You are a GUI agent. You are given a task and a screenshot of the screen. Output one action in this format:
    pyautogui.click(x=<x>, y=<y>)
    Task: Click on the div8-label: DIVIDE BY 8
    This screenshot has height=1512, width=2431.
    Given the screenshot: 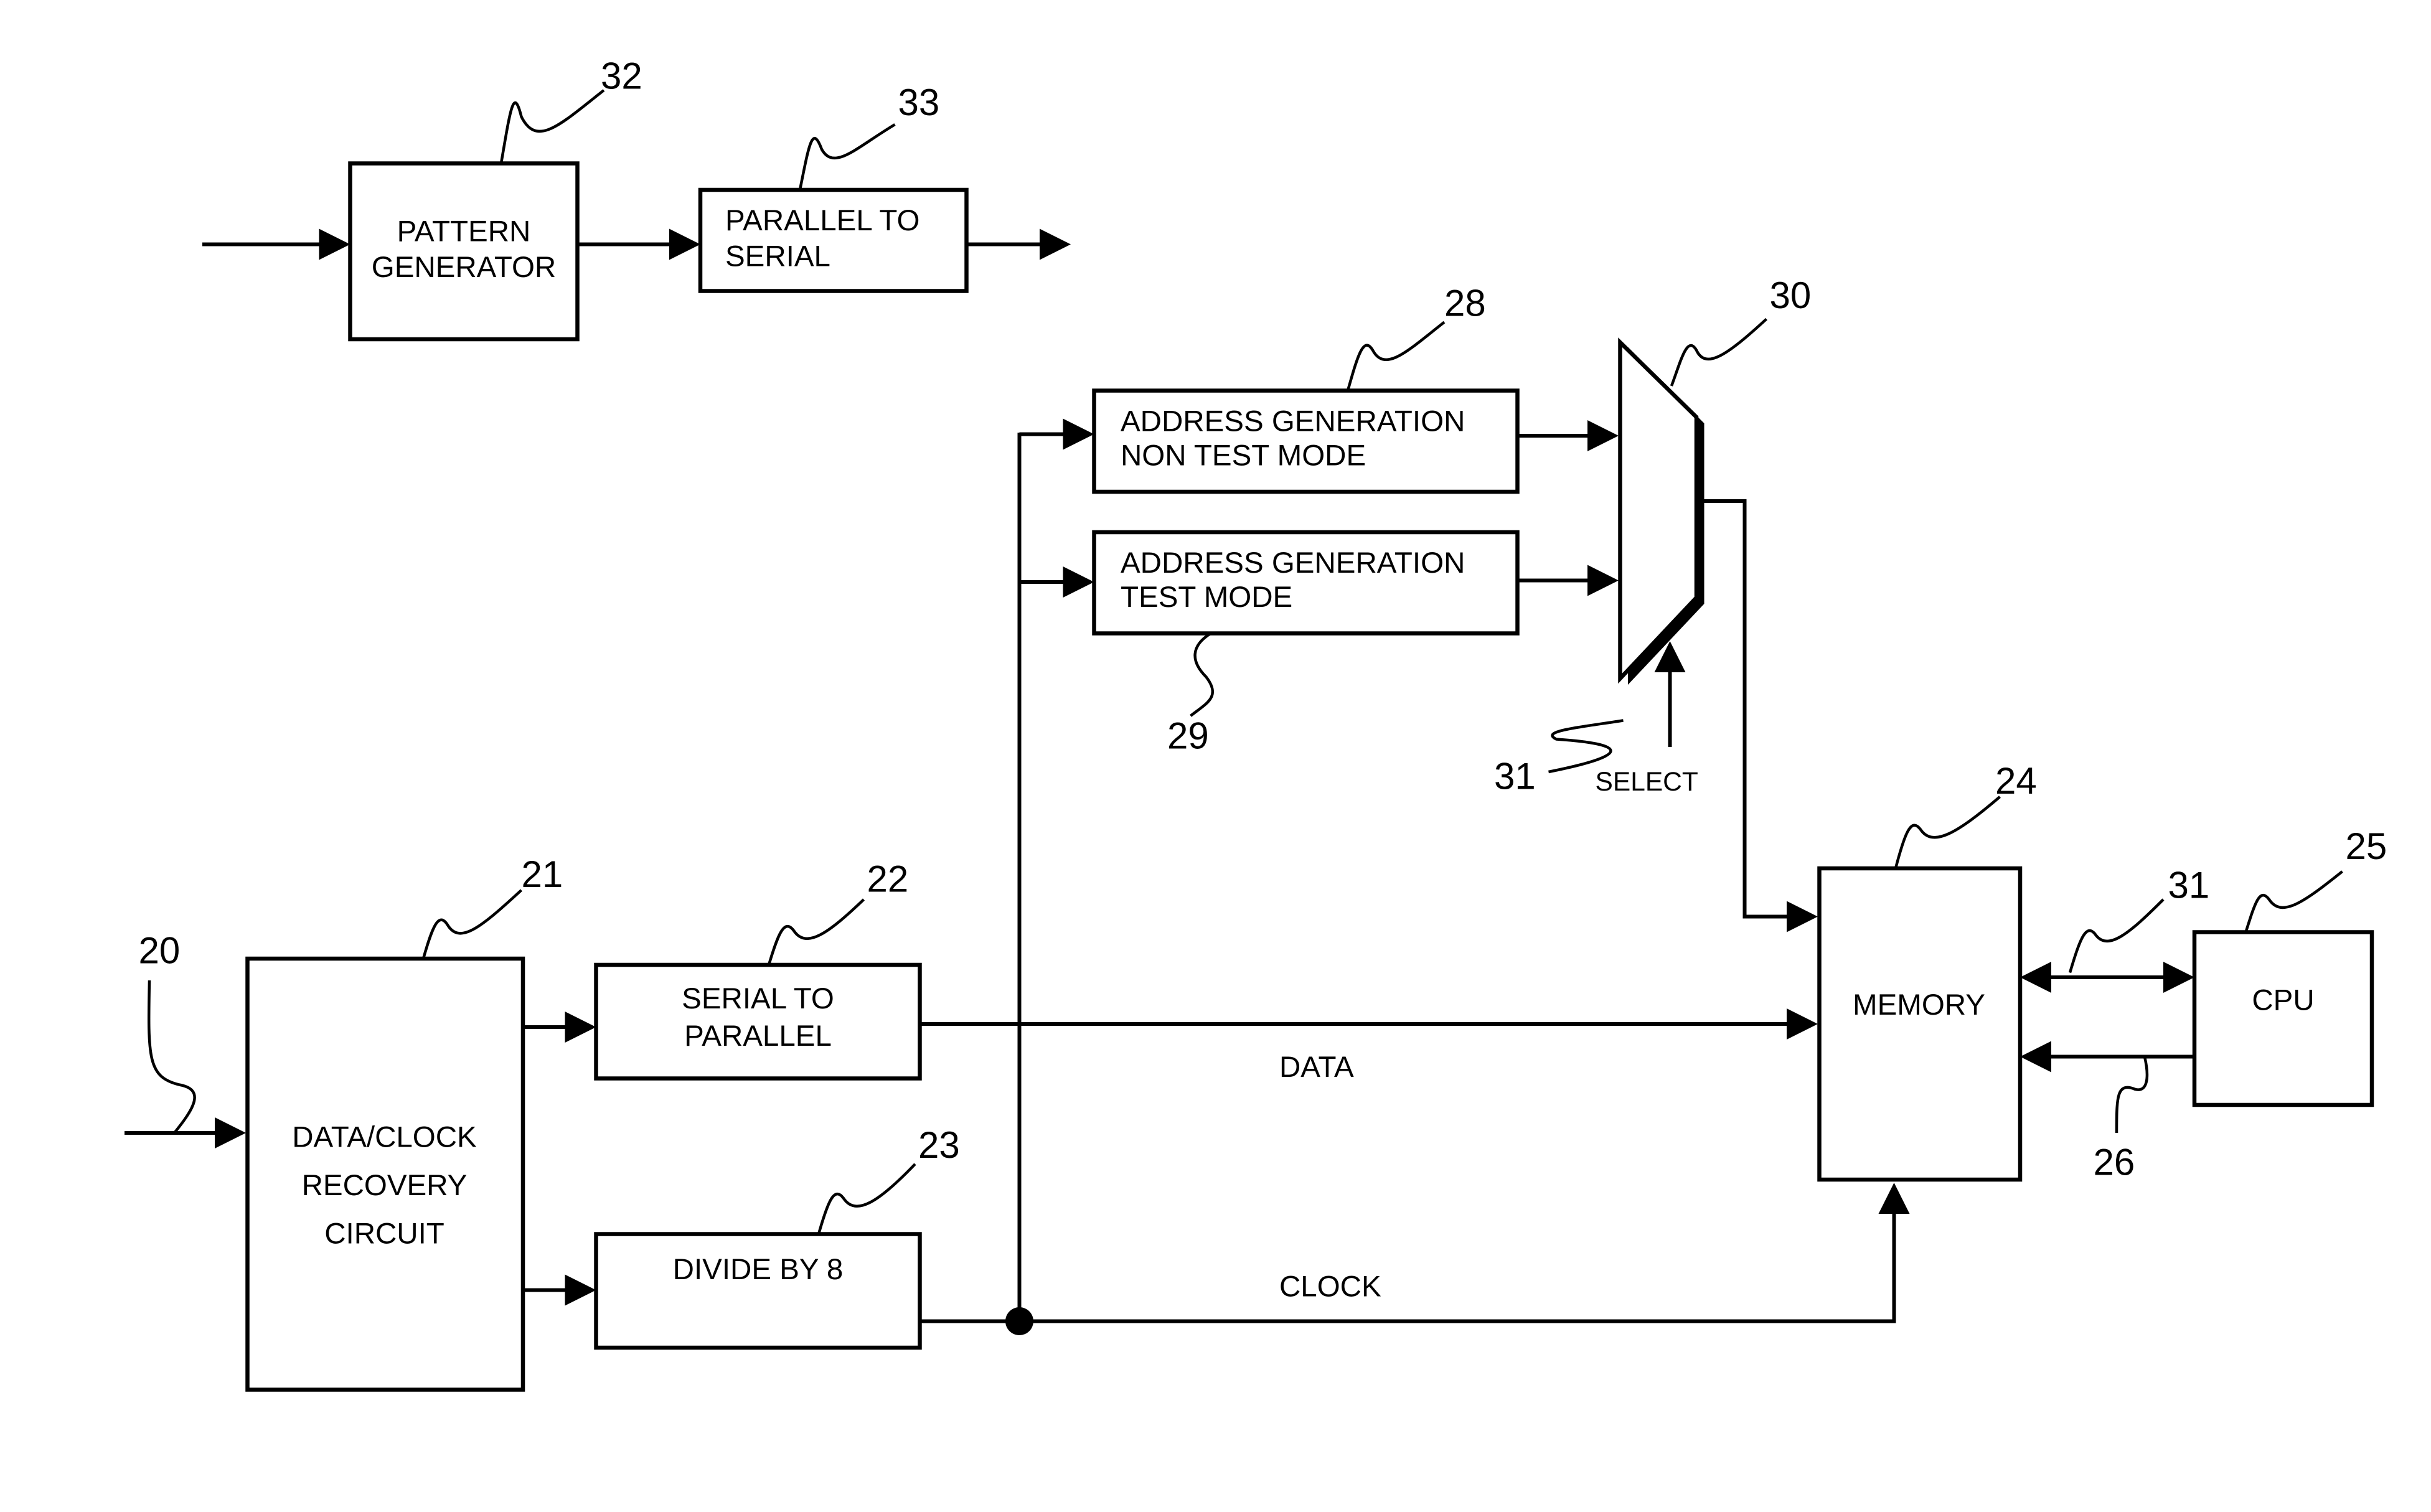 What is the action you would take?
    pyautogui.click(x=758, y=1269)
    